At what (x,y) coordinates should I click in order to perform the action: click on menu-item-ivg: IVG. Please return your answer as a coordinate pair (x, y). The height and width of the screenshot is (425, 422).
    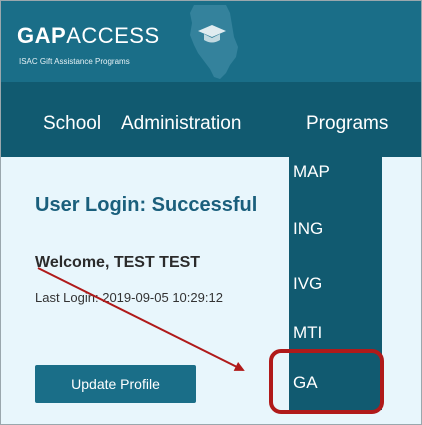
    Looking at the image, I should click on (335, 293).